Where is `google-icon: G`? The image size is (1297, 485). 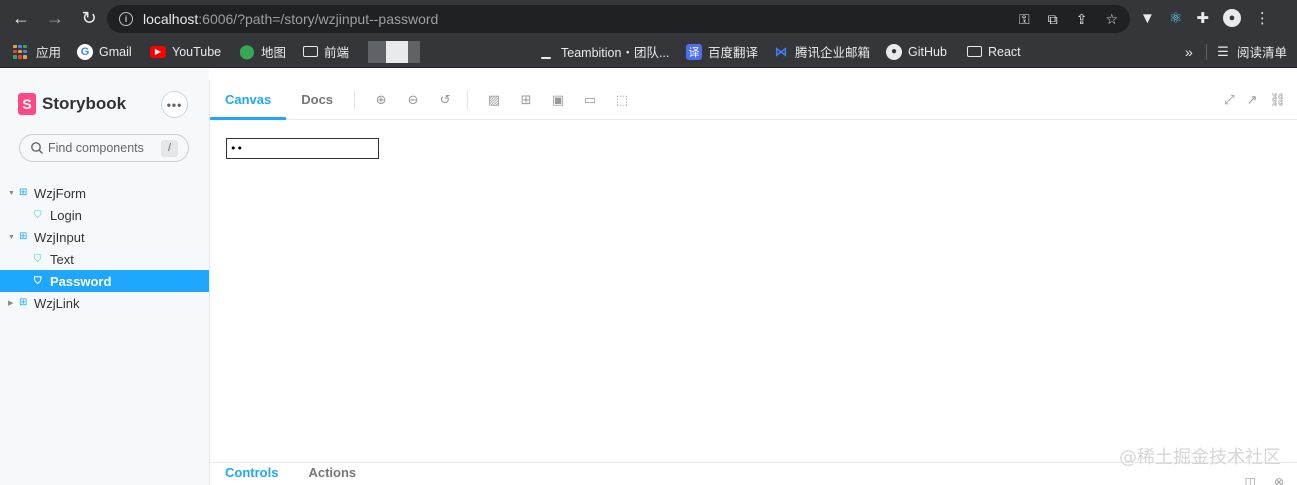 google-icon: G is located at coordinates (85, 51).